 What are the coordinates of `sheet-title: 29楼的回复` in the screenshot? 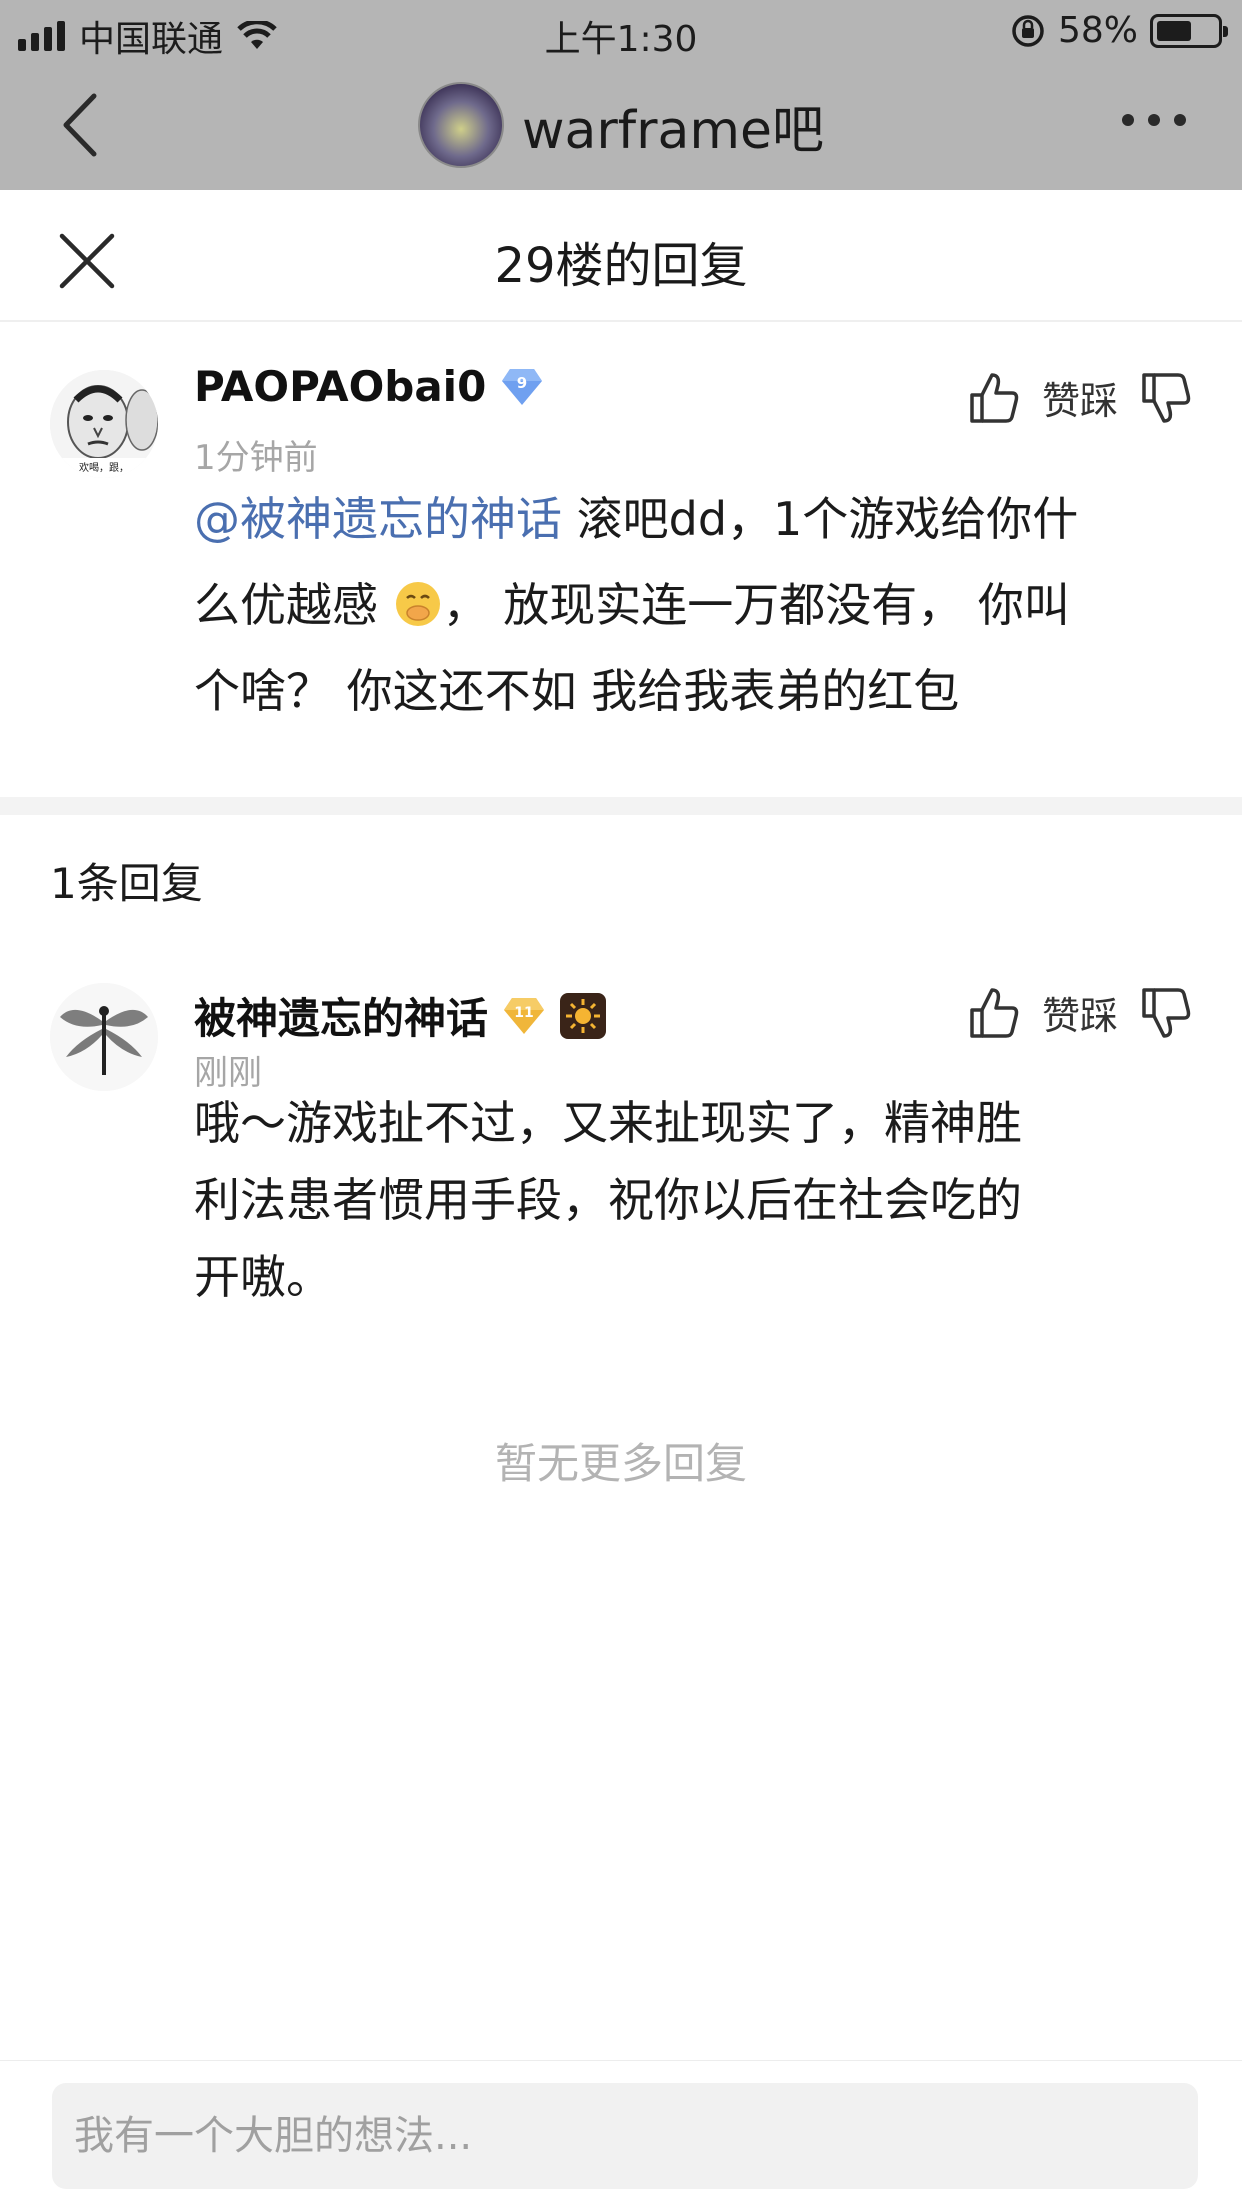 It's located at (621, 266).